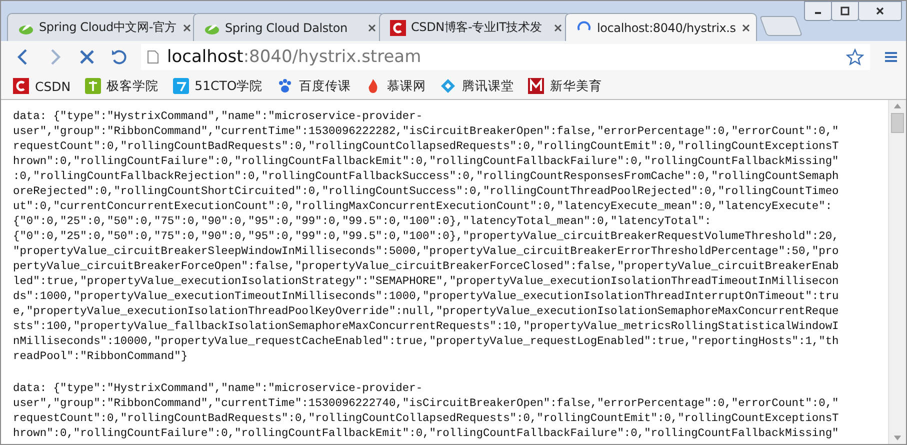  I want to click on stream-line: ds":1000,"propertyValue_executionTimeoutInMilliseconds":1000,"propertyValue_executionIsolationThreadInterruptOnTimeout":tru, so click(426, 297).